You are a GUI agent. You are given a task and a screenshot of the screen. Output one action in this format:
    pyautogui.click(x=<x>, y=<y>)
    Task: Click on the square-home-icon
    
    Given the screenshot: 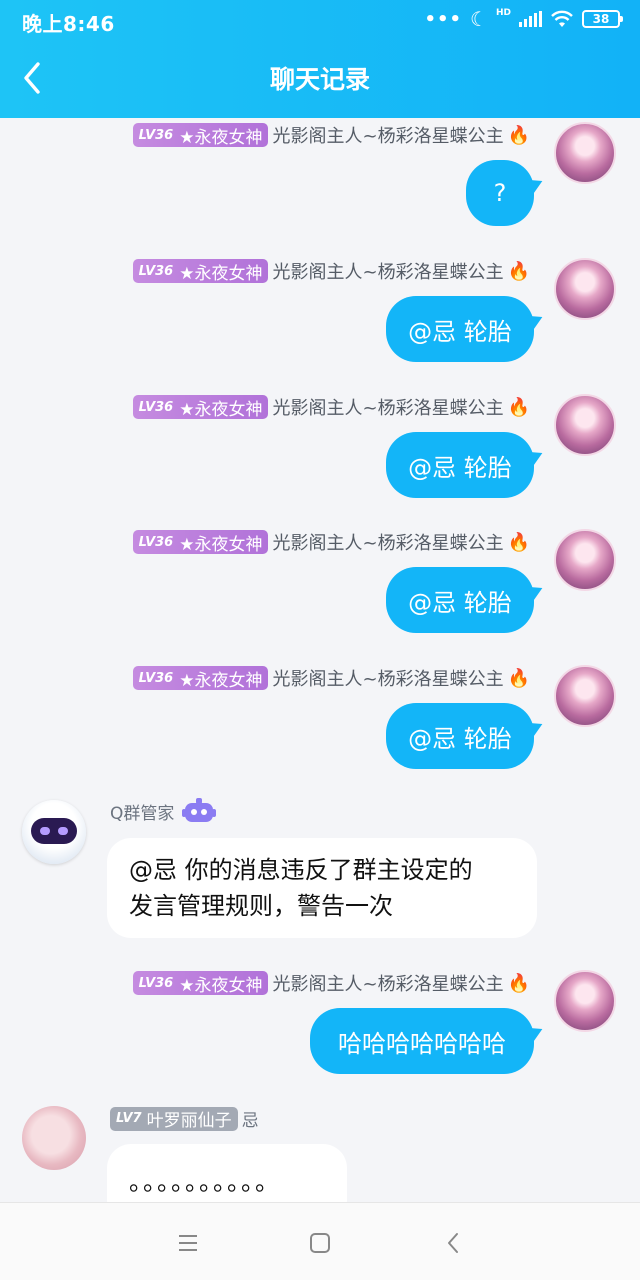 What is the action you would take?
    pyautogui.click(x=320, y=1243)
    